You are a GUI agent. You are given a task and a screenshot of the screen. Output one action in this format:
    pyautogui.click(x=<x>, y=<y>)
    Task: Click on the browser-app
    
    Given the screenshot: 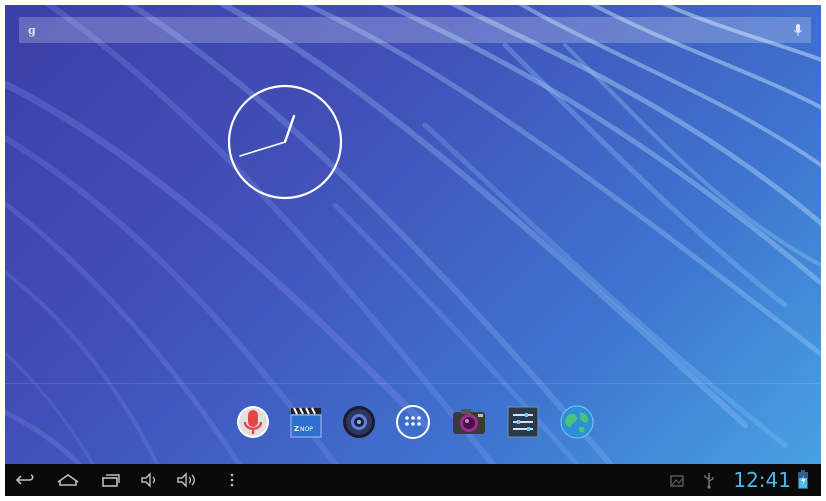 What is the action you would take?
    pyautogui.click(x=577, y=422)
    